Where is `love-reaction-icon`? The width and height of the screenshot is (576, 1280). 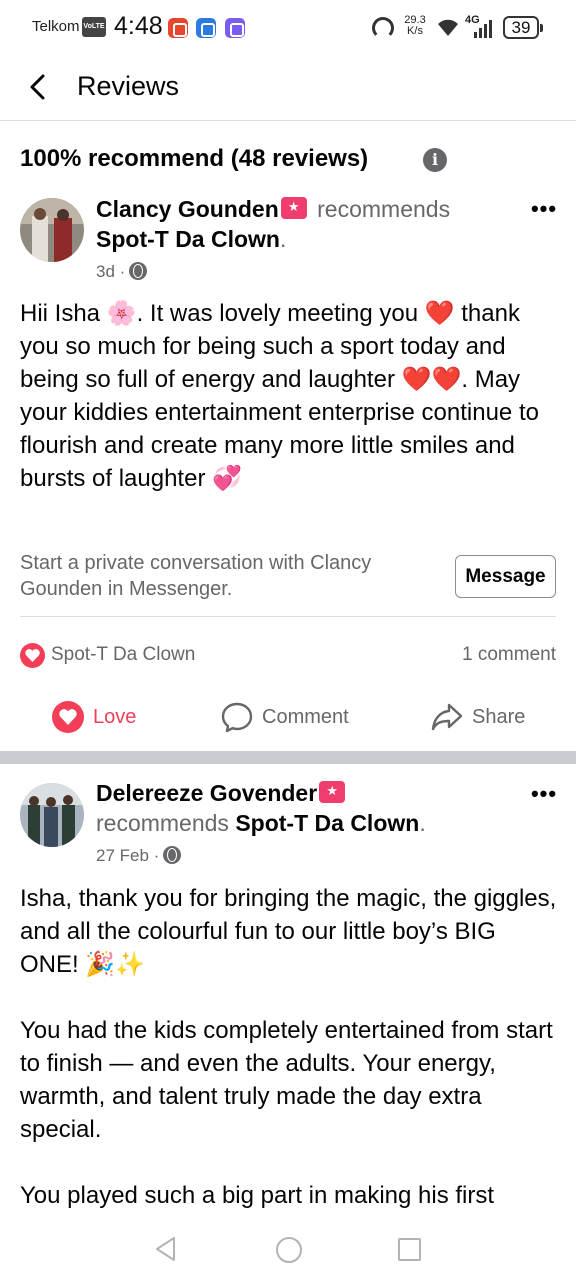 love-reaction-icon is located at coordinates (32, 655).